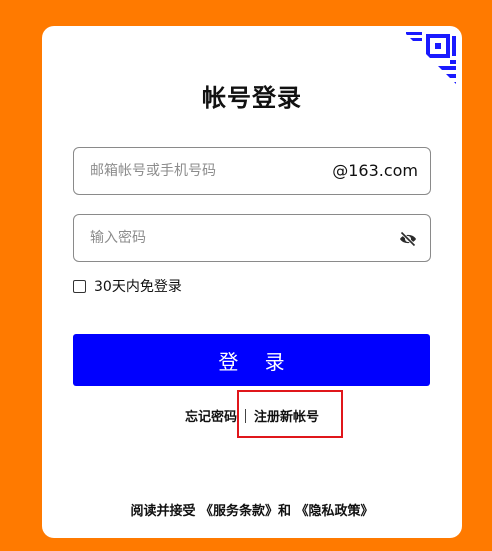  Describe the element at coordinates (211, 415) in the screenshot. I see `forgot-password-link: 忘记密码` at that location.